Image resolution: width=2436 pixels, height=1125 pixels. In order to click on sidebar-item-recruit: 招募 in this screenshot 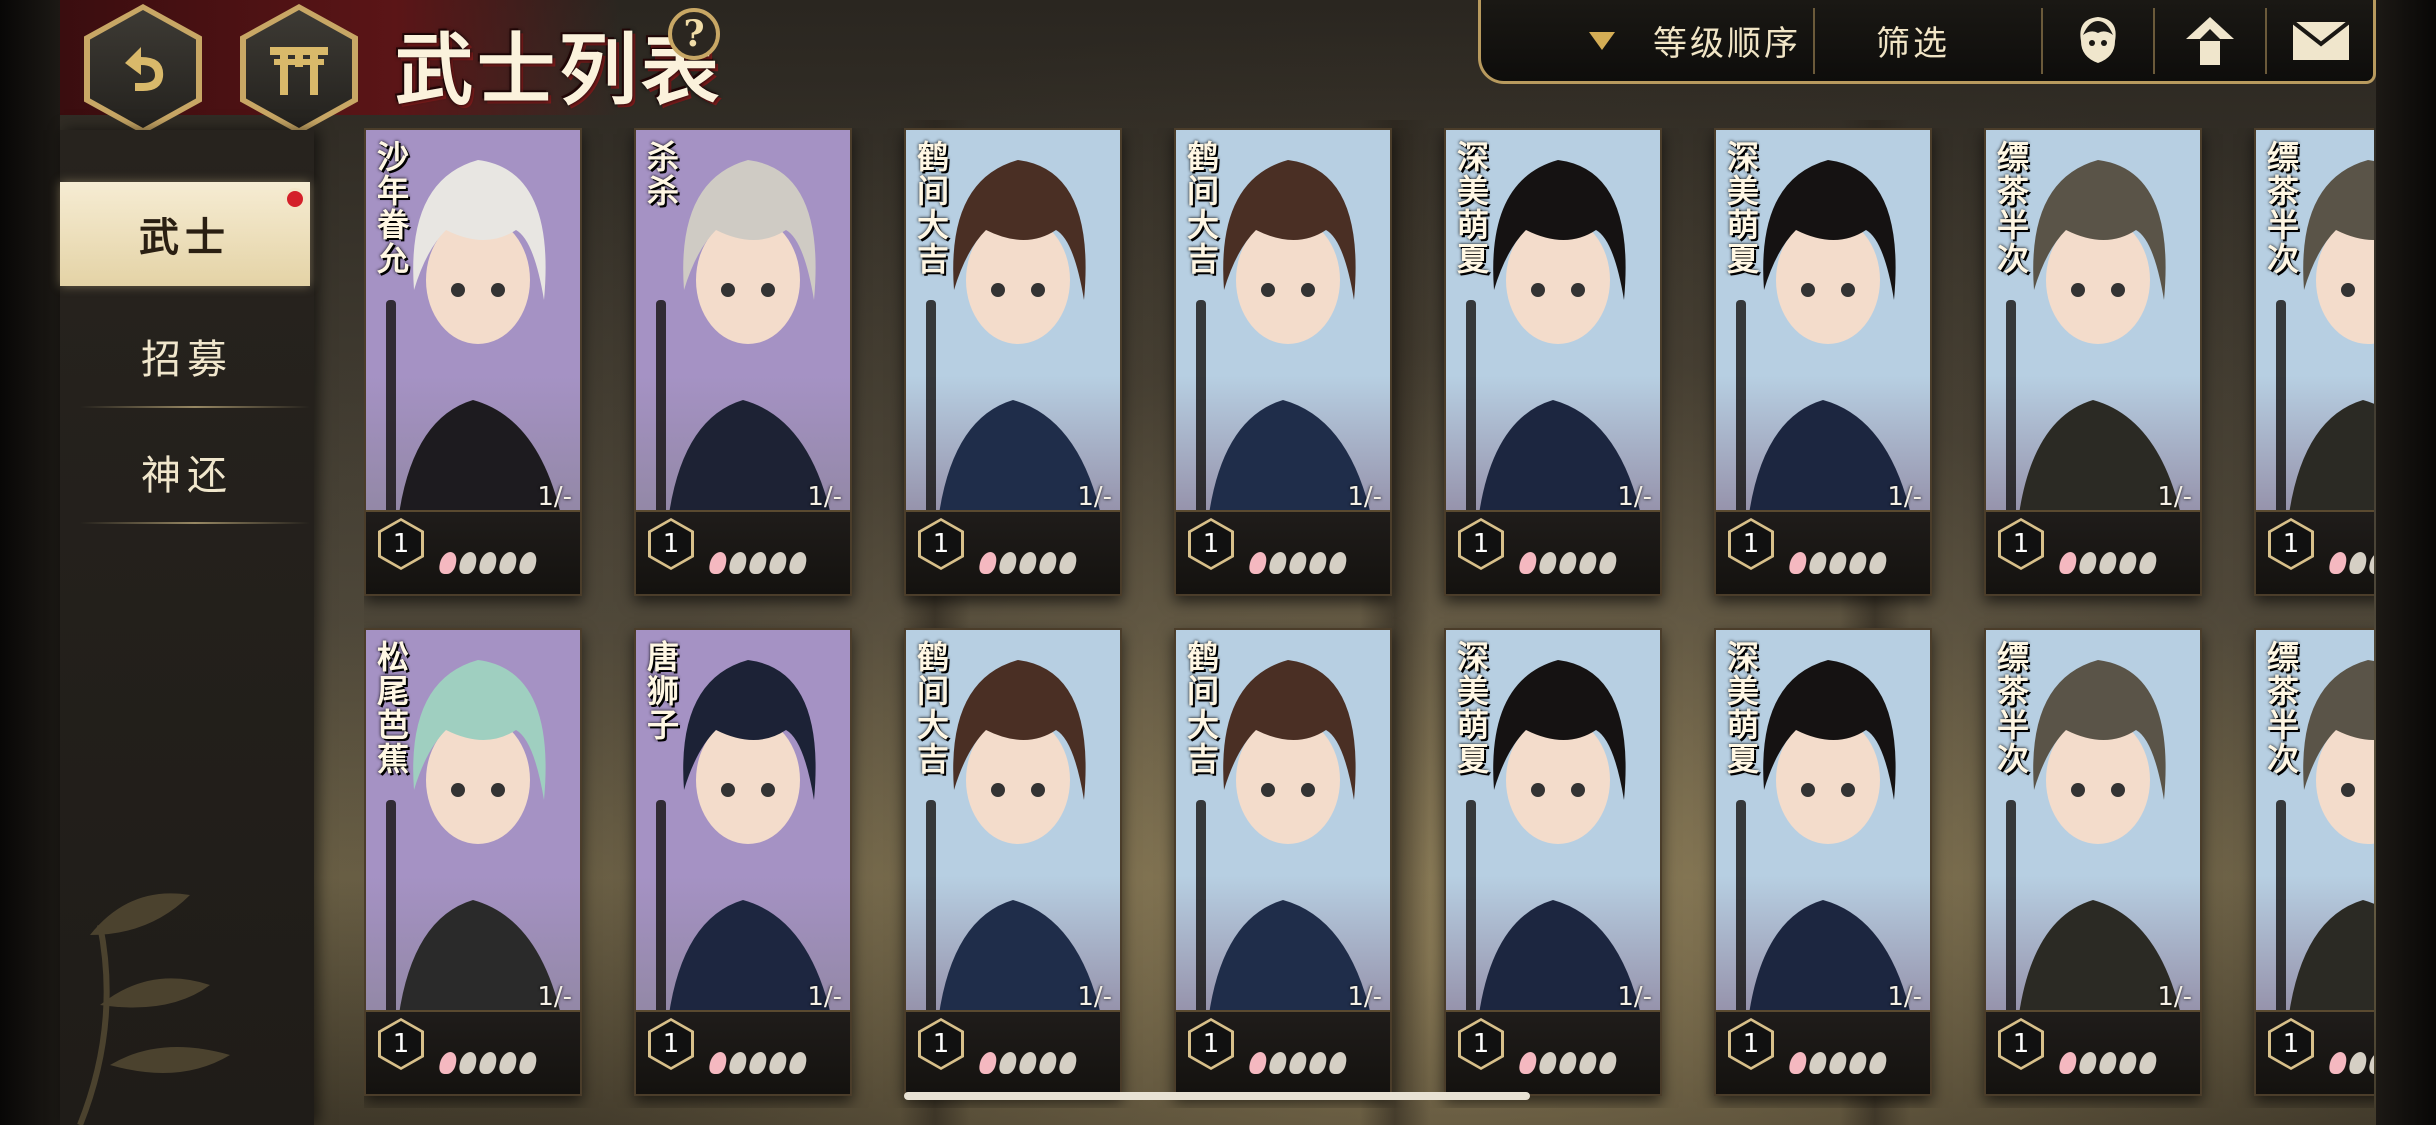, I will do `click(187, 356)`.